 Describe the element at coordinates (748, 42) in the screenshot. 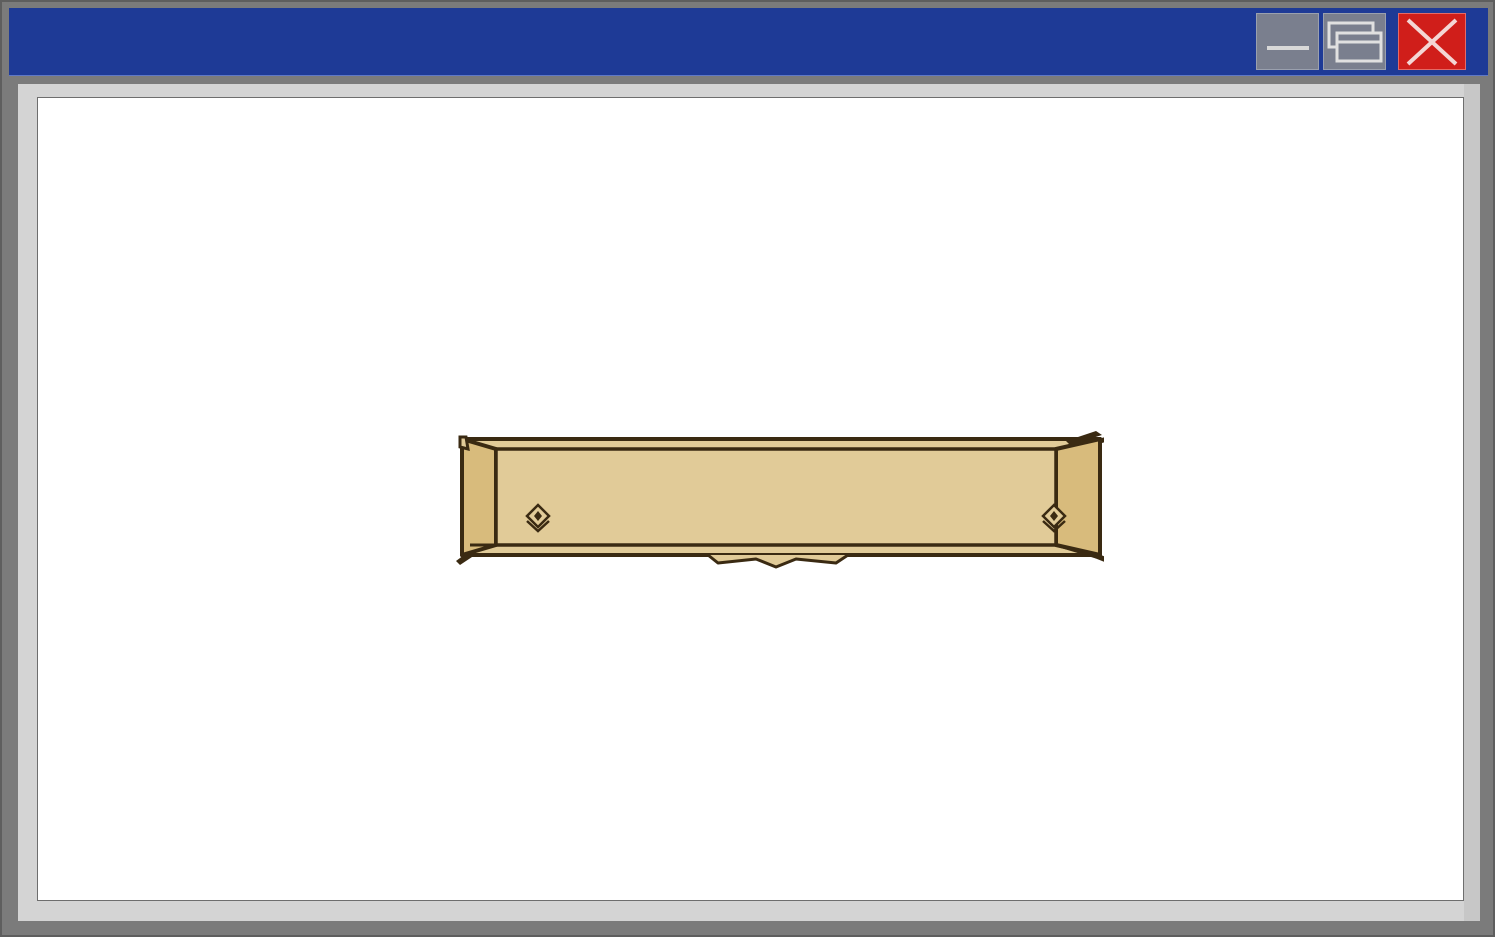

I see `title-bar` at that location.